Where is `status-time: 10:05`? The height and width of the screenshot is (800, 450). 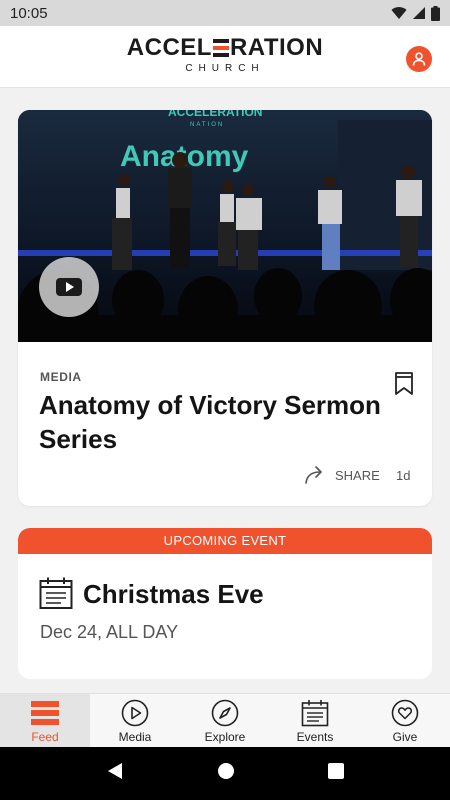
status-time: 10:05 is located at coordinates (29, 13).